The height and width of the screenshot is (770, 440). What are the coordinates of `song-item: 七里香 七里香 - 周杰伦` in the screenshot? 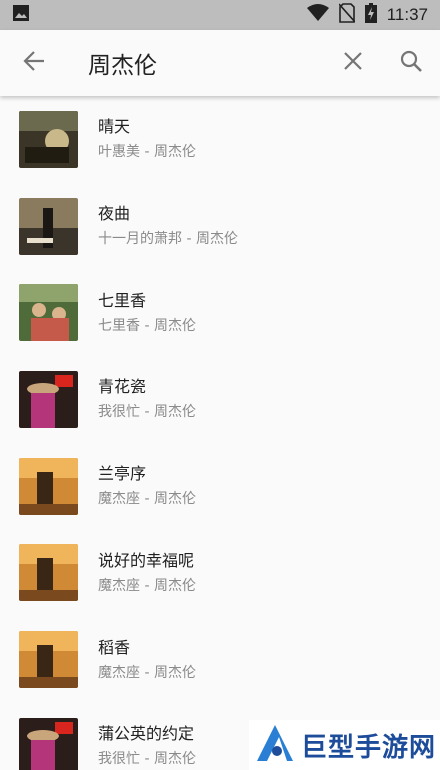 It's located at (220, 312).